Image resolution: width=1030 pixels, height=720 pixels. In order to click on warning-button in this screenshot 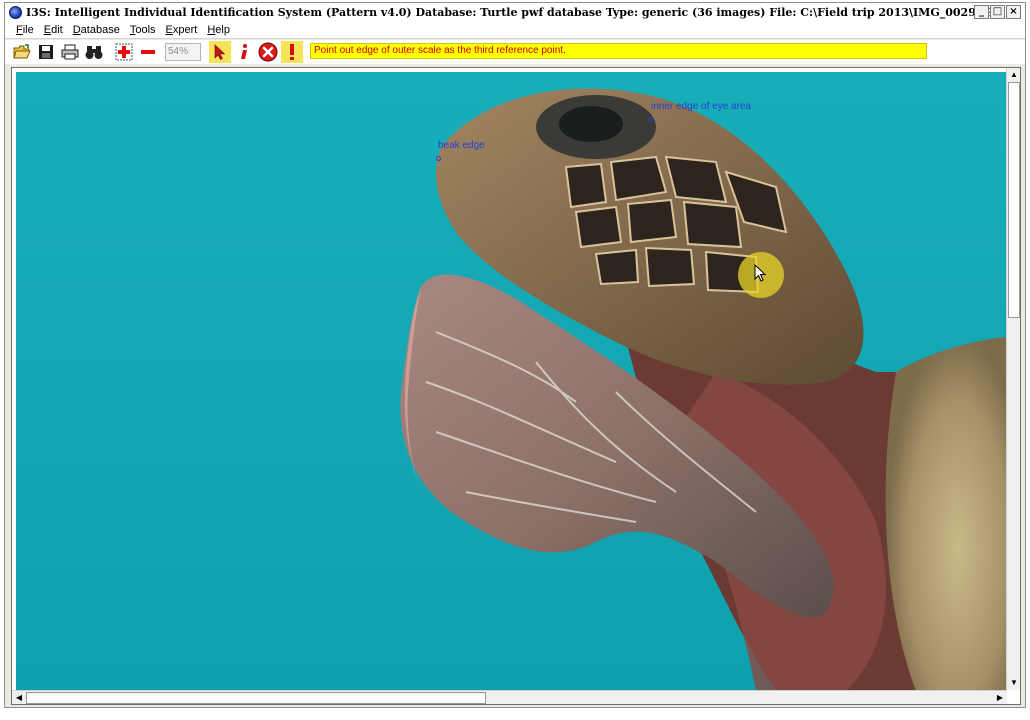, I will do `click(292, 52)`.